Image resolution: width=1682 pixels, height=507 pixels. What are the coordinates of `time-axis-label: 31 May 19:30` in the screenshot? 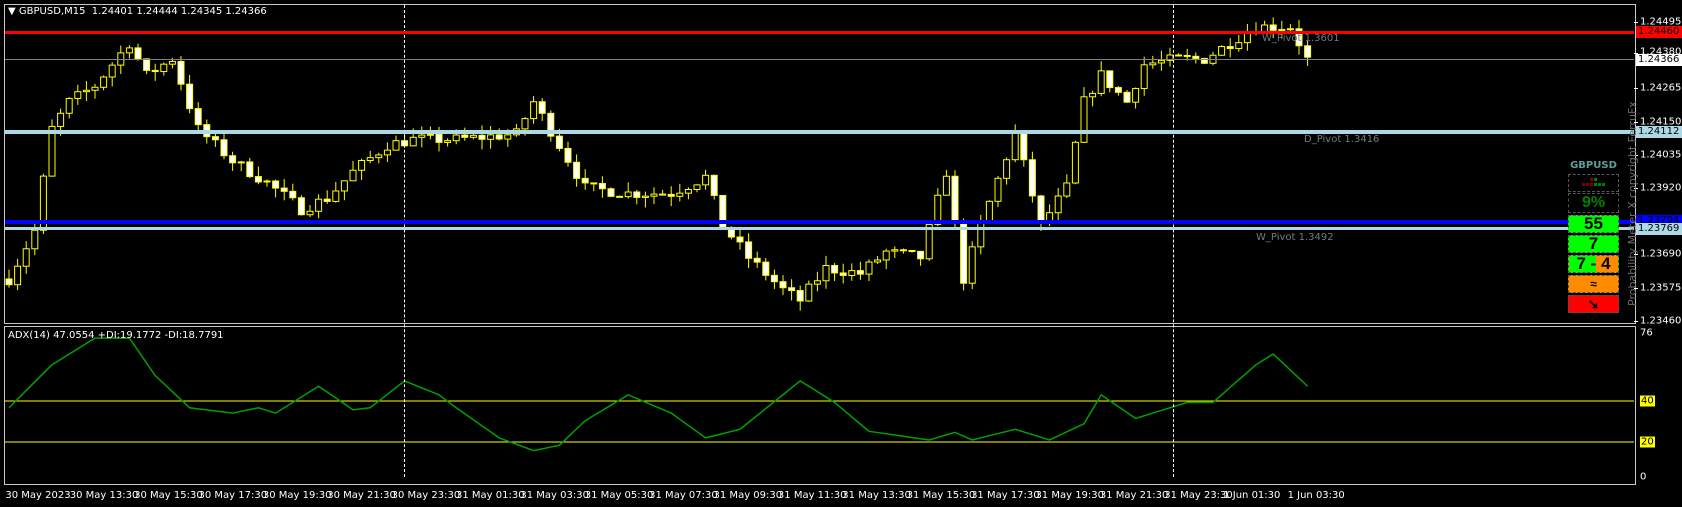 It's located at (1070, 495).